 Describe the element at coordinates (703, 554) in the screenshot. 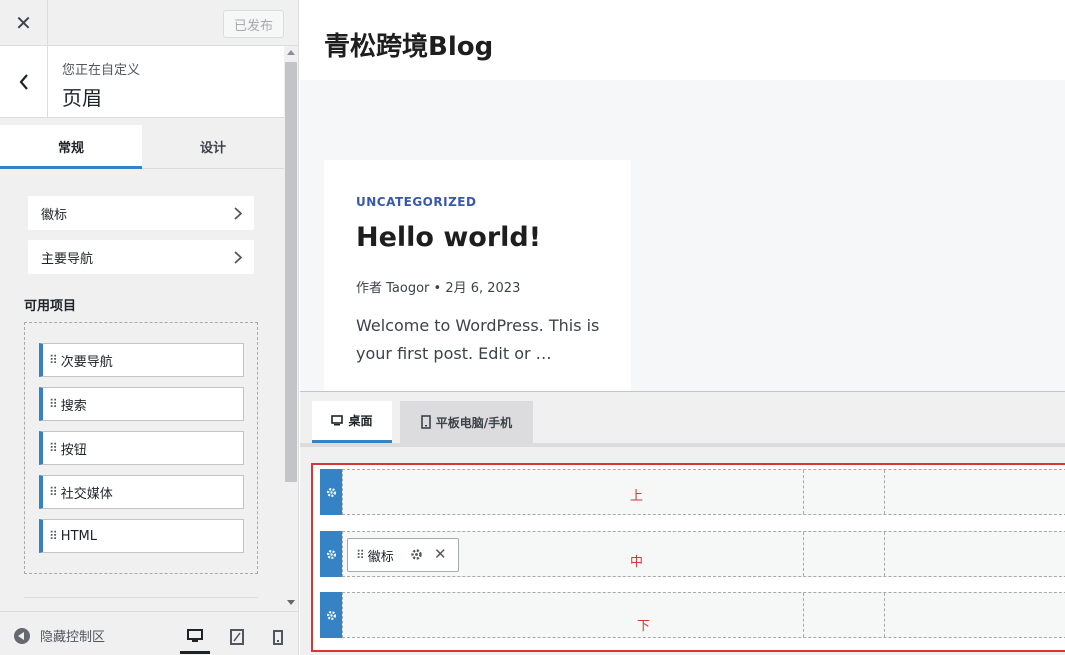

I see `row-drop-zone: ⠿ 徽标 ✕ 中` at that location.